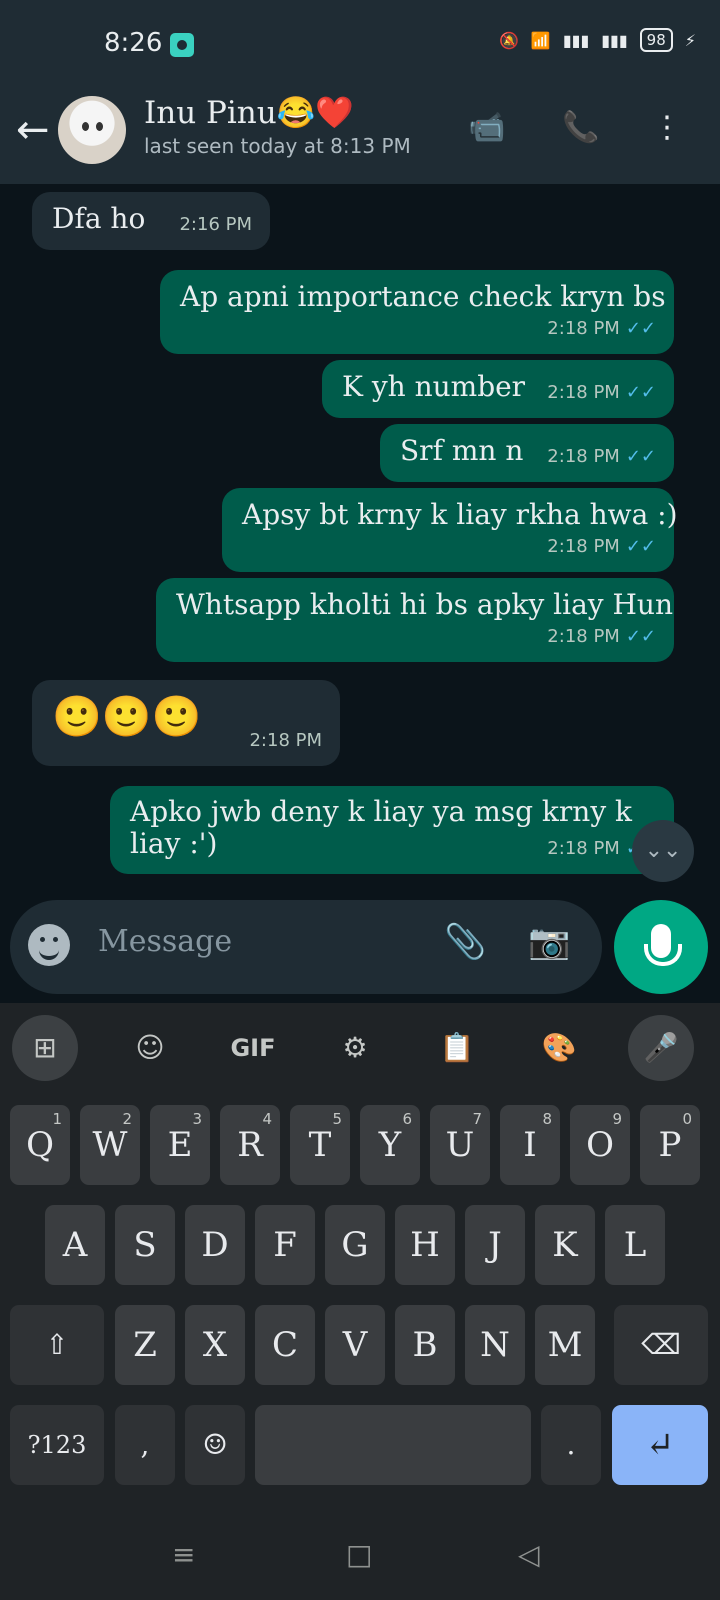 This screenshot has width=720, height=1600. What do you see at coordinates (45, 1048) in the screenshot?
I see `apps-grid-icon: ⊞` at bounding box center [45, 1048].